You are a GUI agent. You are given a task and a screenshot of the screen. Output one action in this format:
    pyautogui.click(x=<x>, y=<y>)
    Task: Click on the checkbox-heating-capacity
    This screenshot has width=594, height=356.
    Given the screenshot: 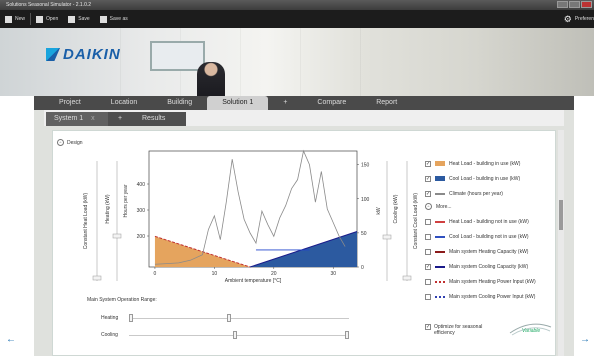 What is the action you would take?
    pyautogui.click(x=428, y=251)
    